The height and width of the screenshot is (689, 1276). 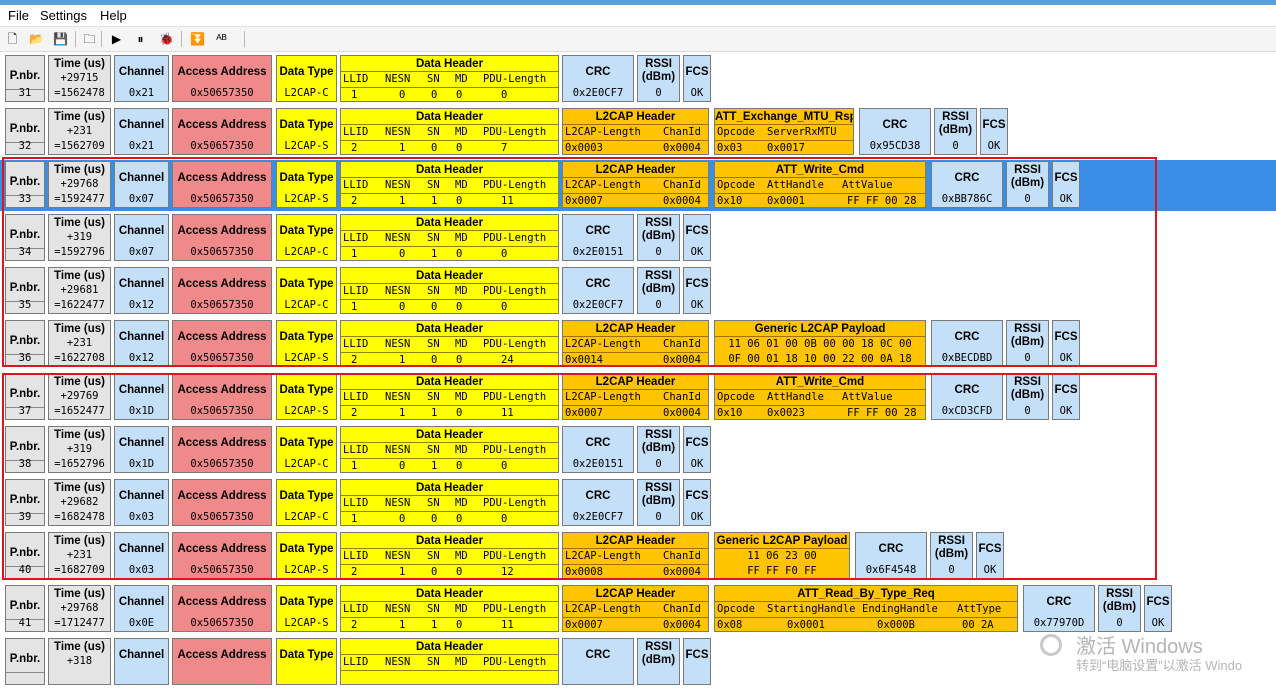 What do you see at coordinates (697, 661) in the screenshot?
I see `fcs-cell: FCS` at bounding box center [697, 661].